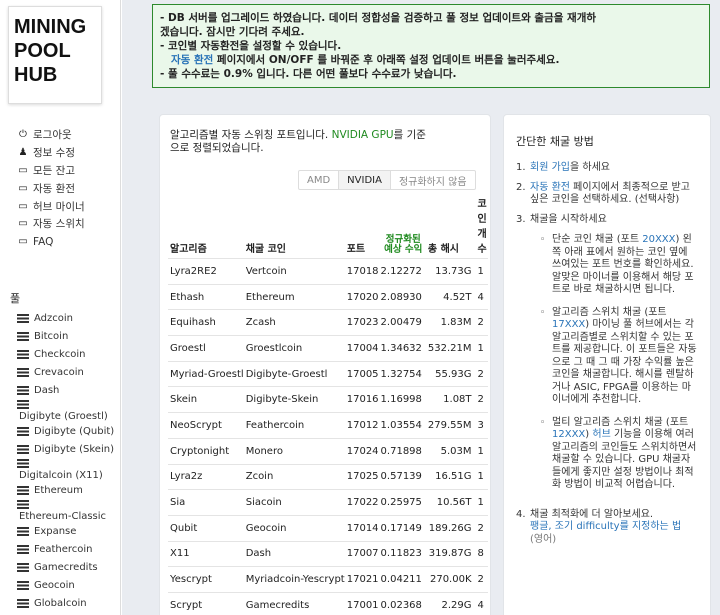 Image resolution: width=720 pixels, height=615 pixels. I want to click on pool-item: Feathercoin, so click(68, 549).